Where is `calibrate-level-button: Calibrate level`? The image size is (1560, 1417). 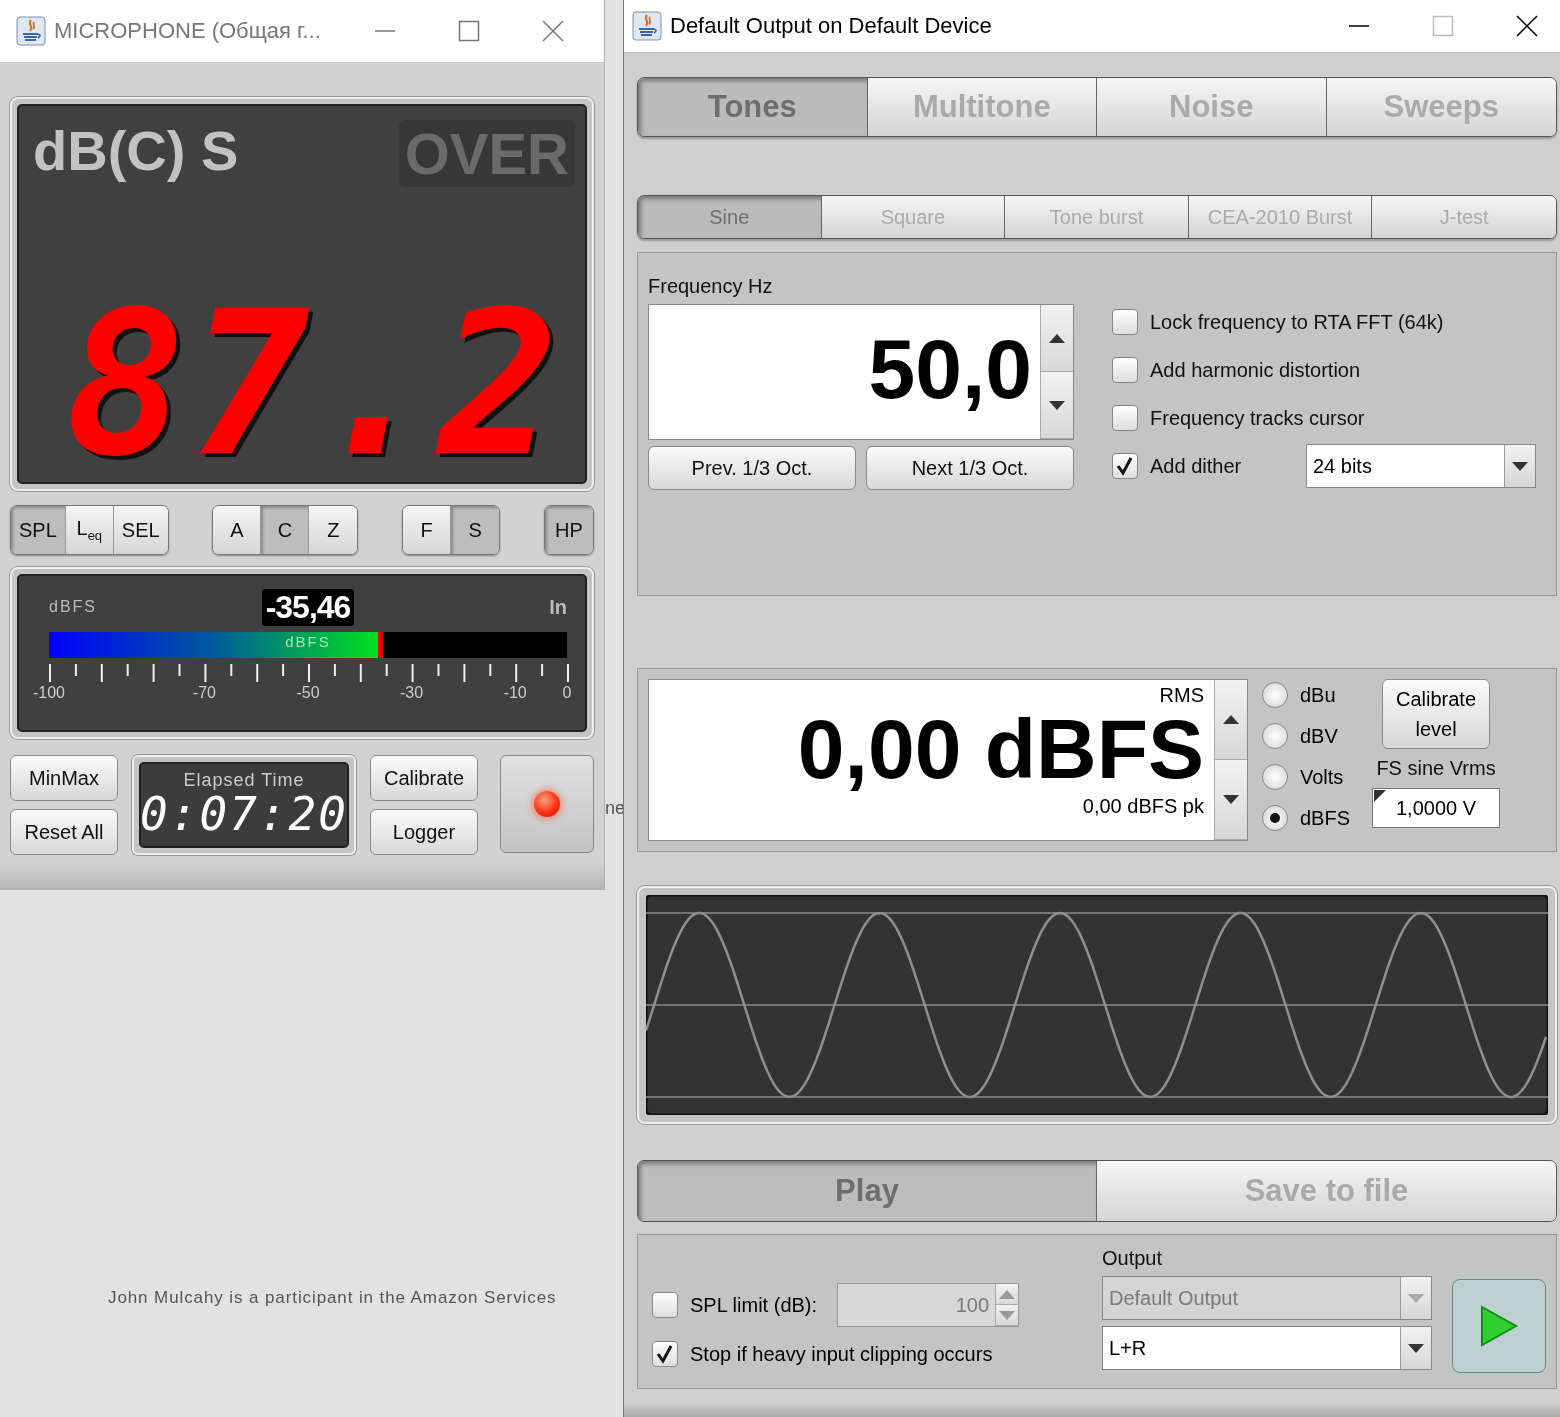
calibrate-level-button: Calibrate level is located at coordinates (1436, 714).